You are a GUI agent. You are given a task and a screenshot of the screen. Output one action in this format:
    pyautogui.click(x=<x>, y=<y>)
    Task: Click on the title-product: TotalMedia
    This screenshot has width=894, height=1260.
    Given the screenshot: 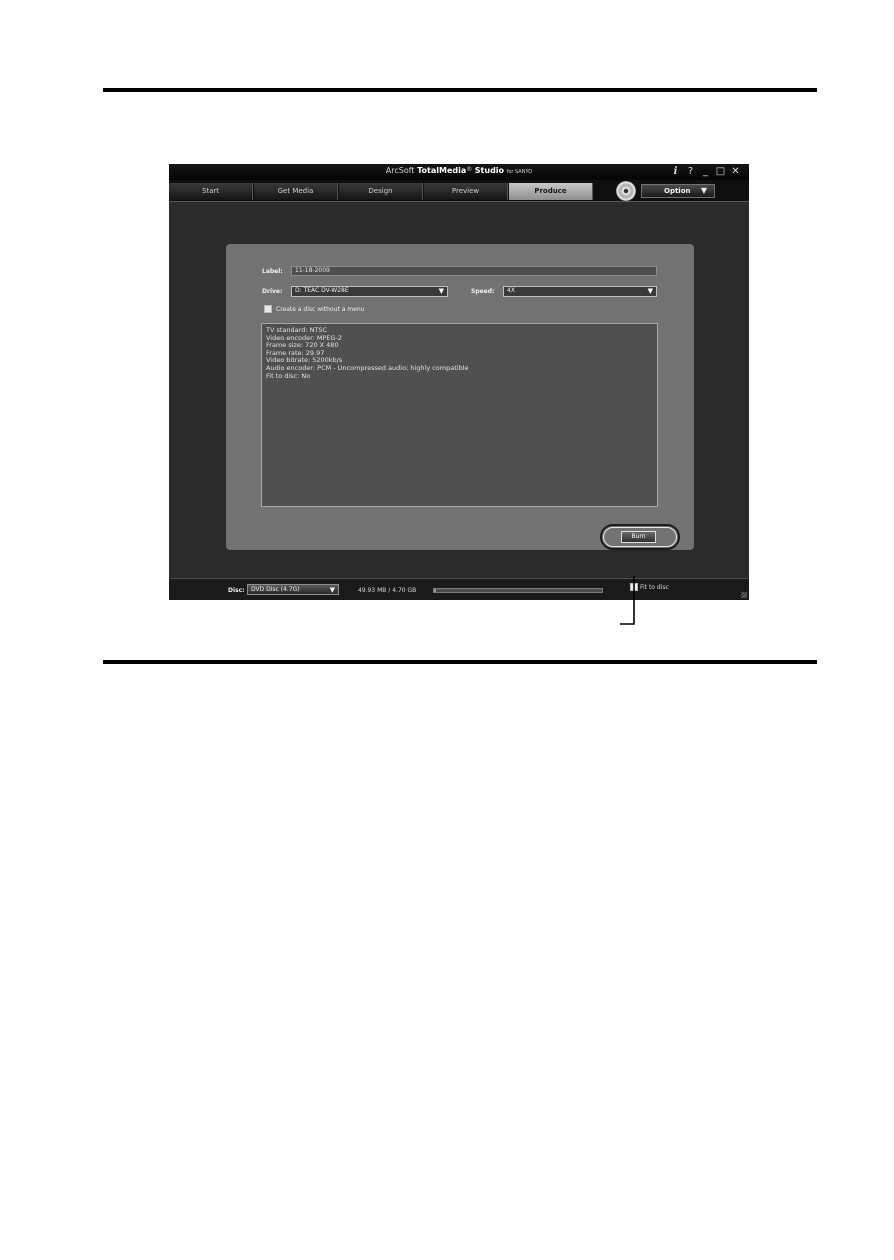 What is the action you would take?
    pyautogui.click(x=442, y=170)
    